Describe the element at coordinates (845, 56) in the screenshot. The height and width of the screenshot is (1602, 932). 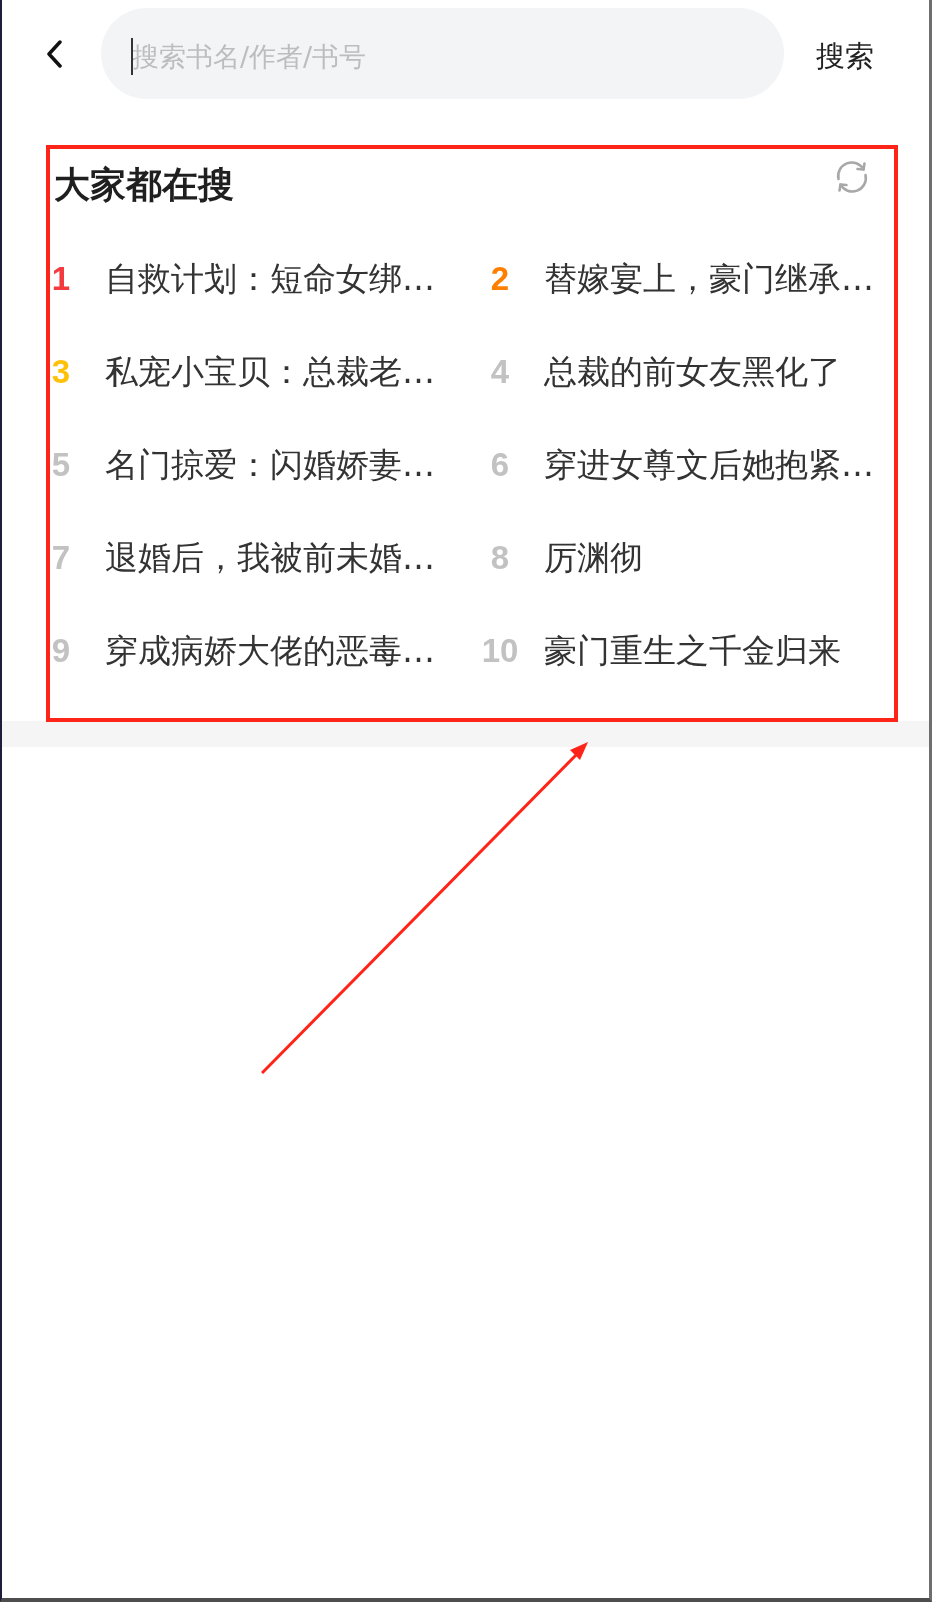
I see `search-button: 搜索` at that location.